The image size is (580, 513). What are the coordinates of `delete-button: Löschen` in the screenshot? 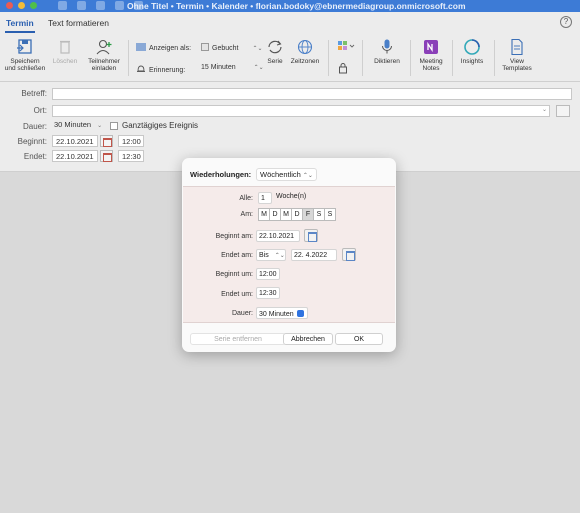 It's located at (65, 51).